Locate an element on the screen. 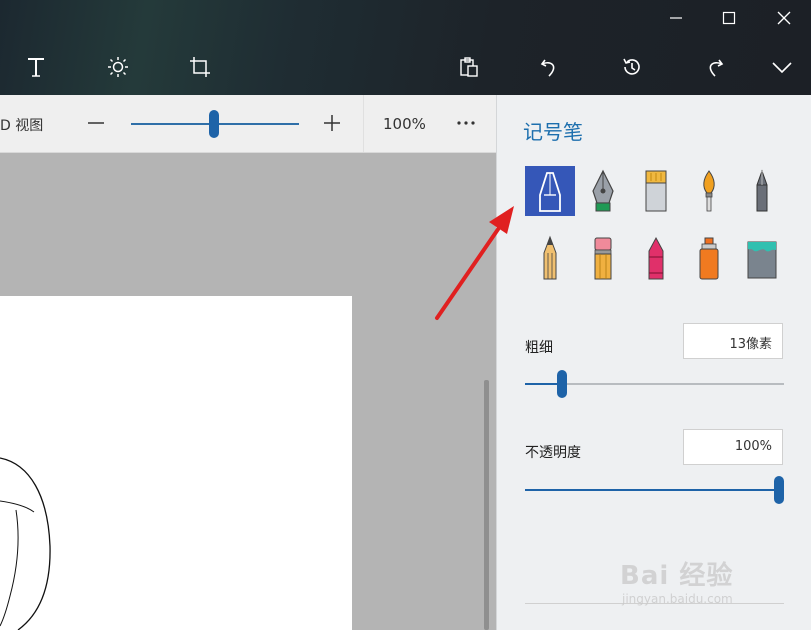 Image resolution: width=811 pixels, height=630 pixels. thickness-slider-thumb is located at coordinates (562, 384).